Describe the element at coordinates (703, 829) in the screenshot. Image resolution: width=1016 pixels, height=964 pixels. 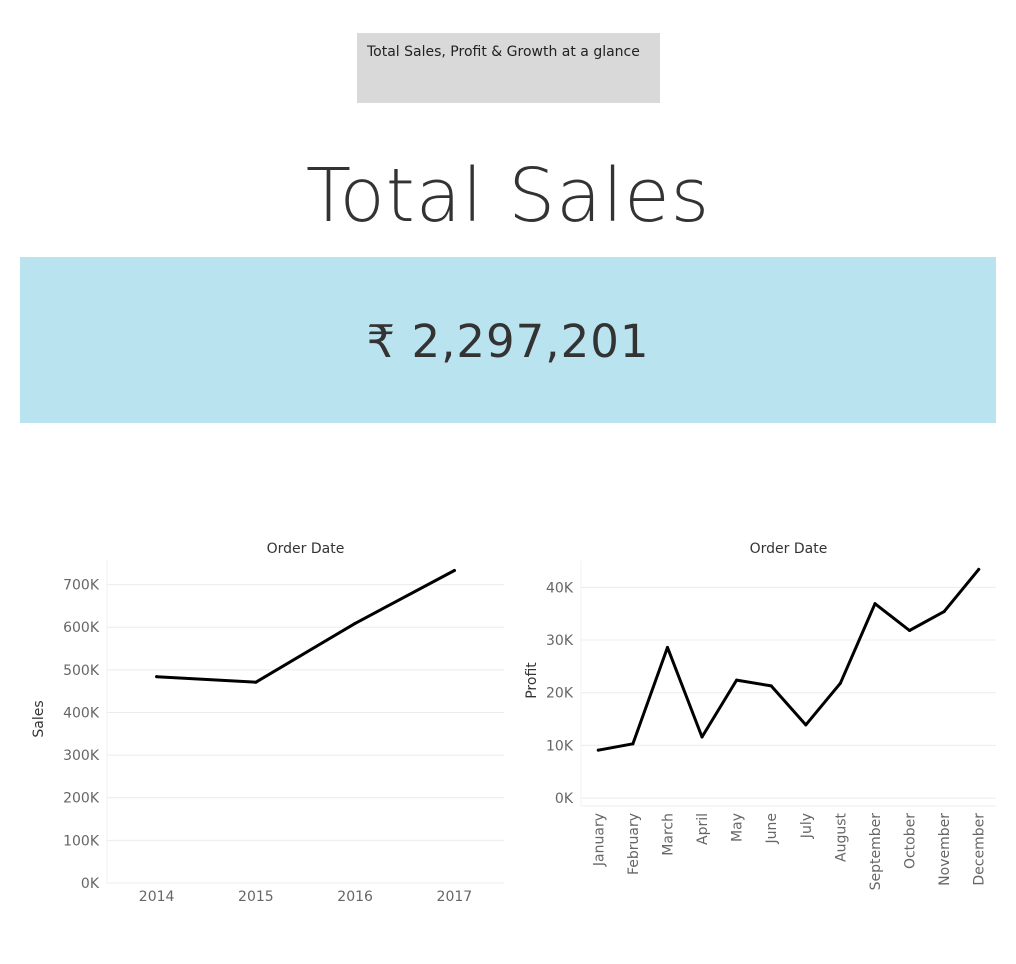
I see `x-tick-label: April` at that location.